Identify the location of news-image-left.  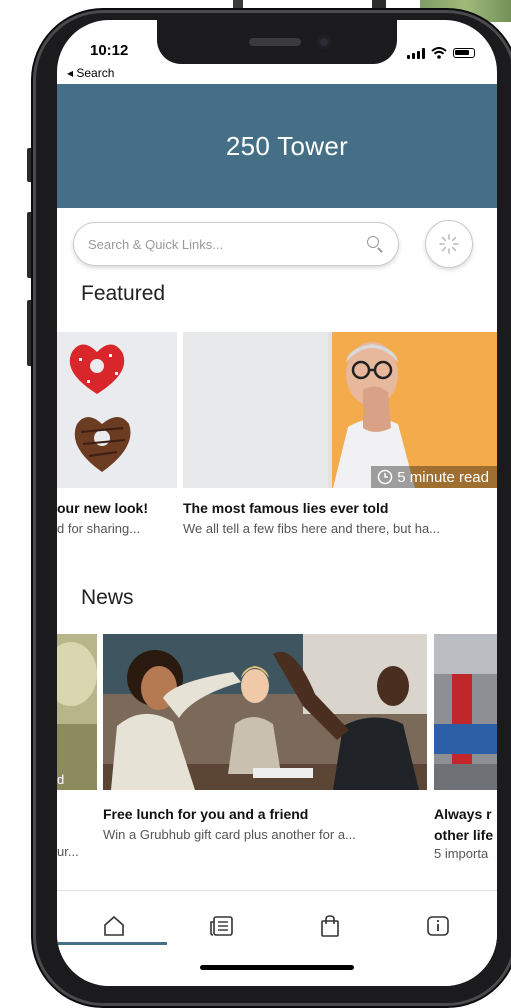
(77, 712).